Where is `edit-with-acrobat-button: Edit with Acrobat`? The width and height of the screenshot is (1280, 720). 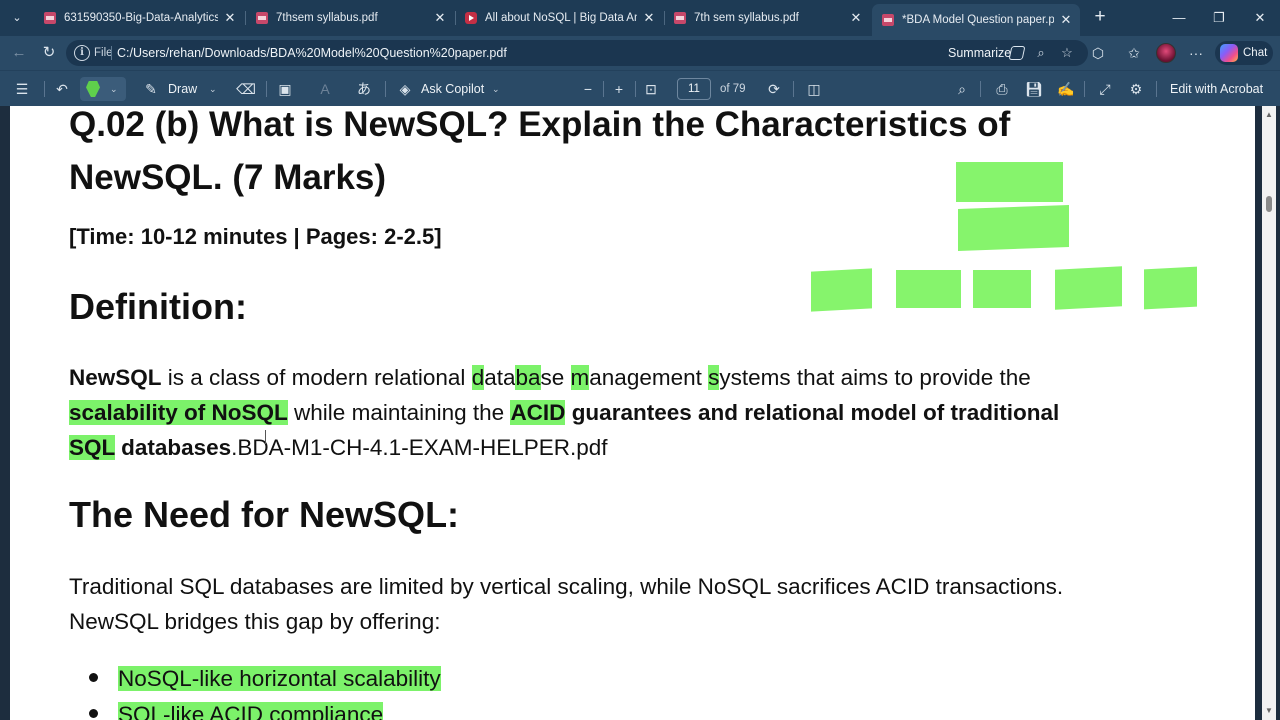
edit-with-acrobat-button: Edit with Acrobat is located at coordinates (1216, 89).